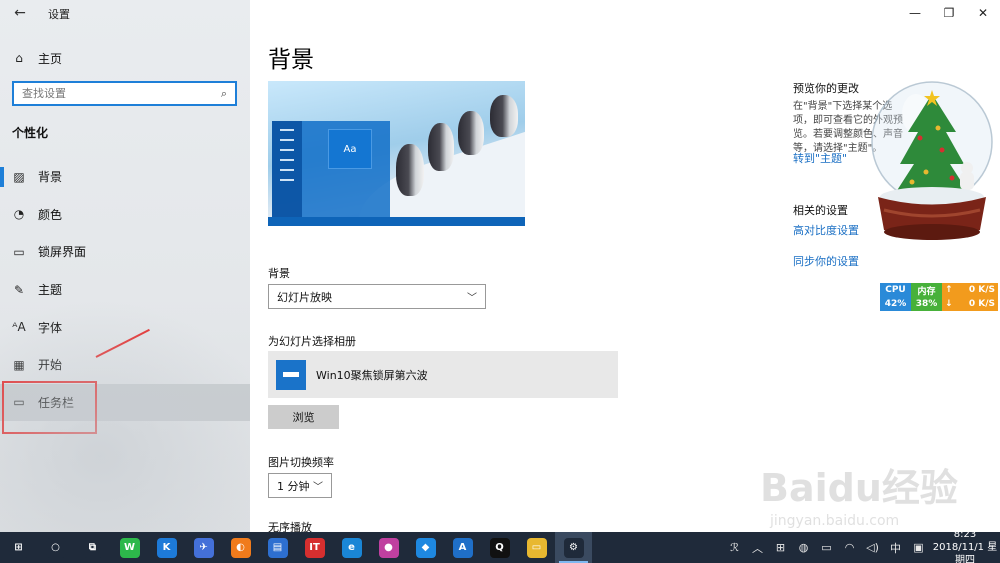  I want to click on firefox-app-icon: ◐, so click(240, 547).